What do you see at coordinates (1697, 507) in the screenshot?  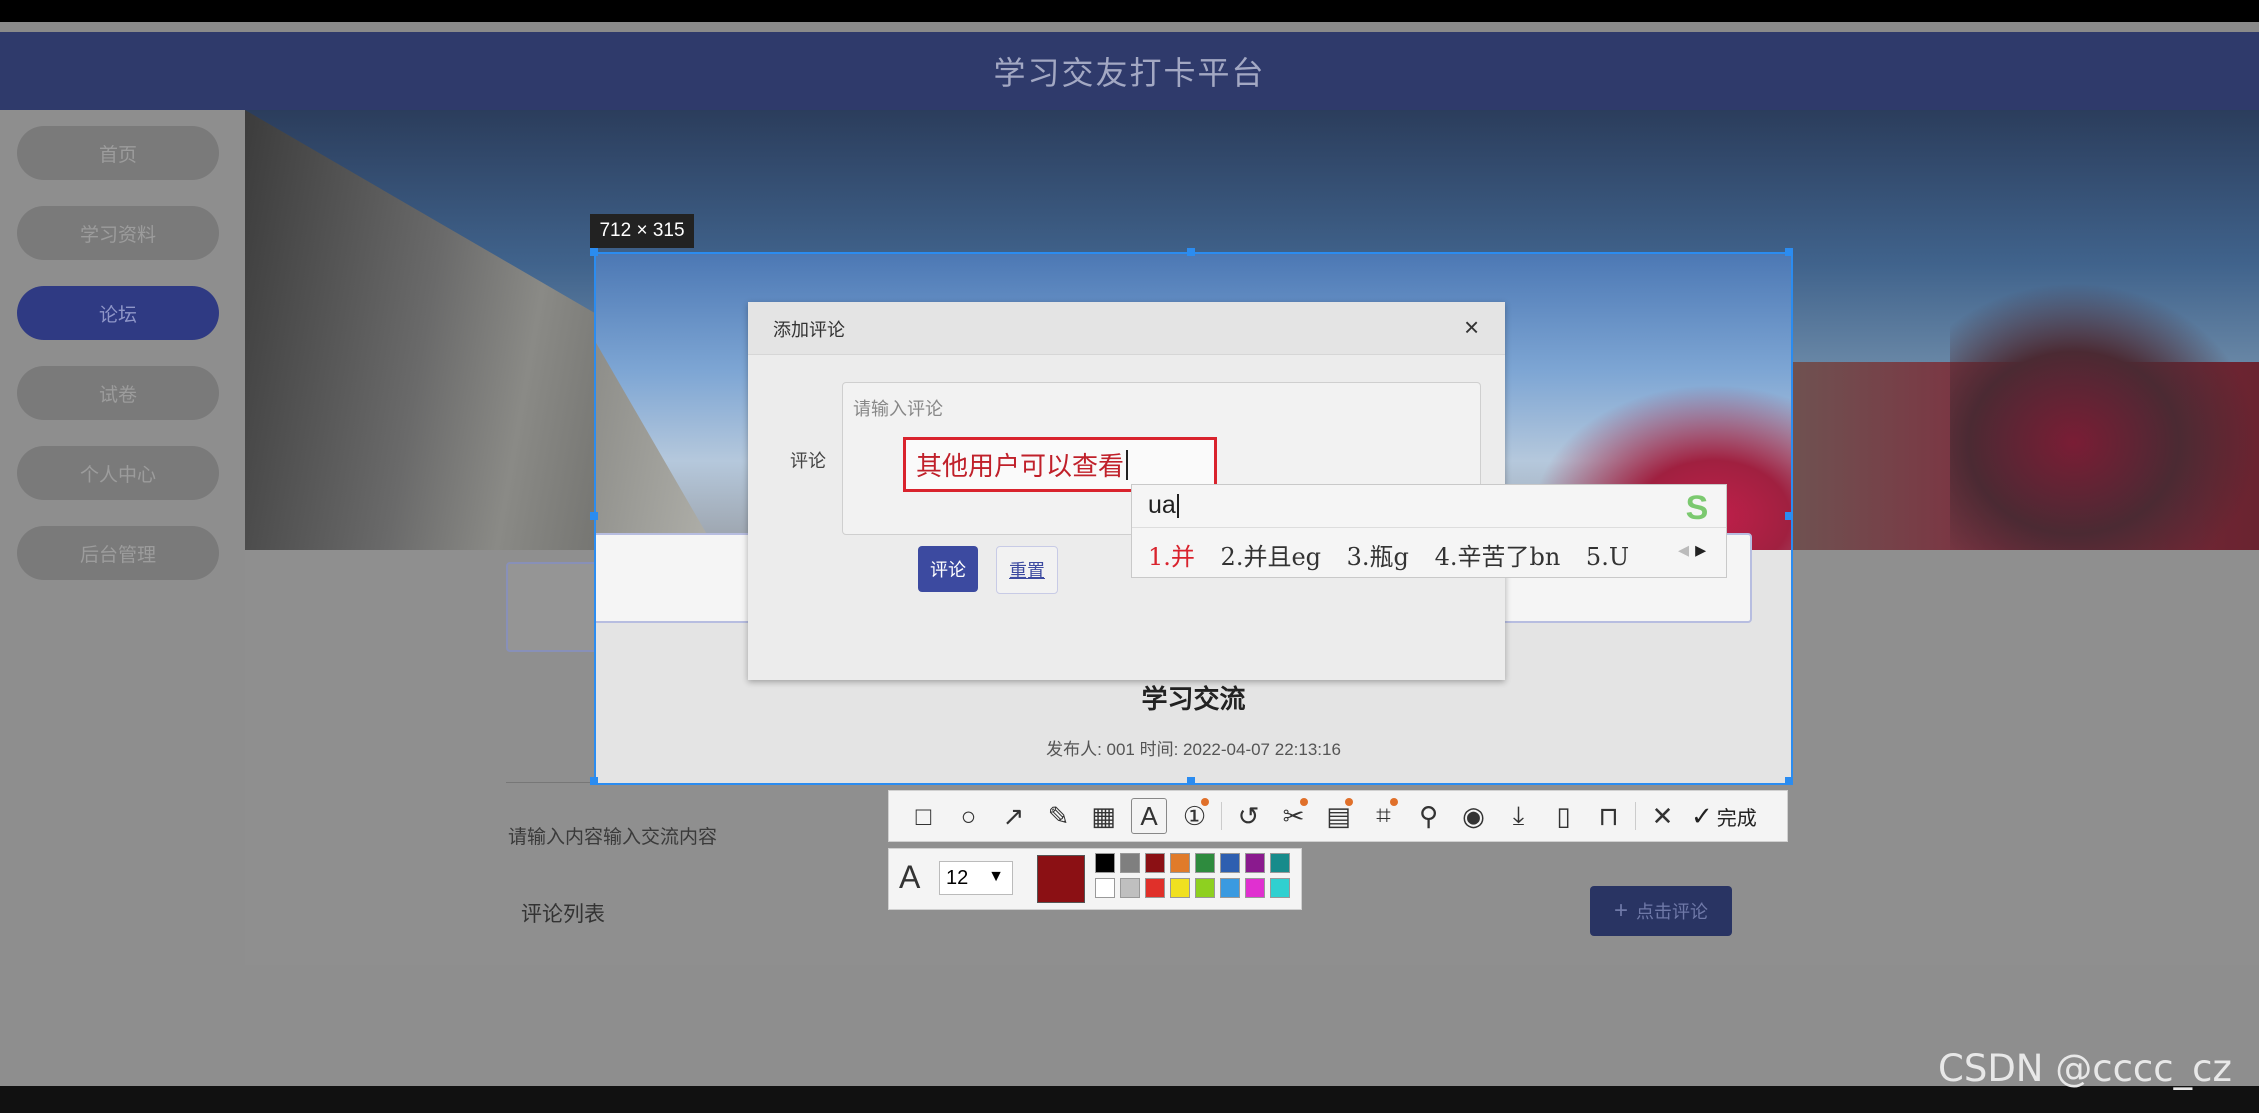 I see `sogou-logo-icon: S` at bounding box center [1697, 507].